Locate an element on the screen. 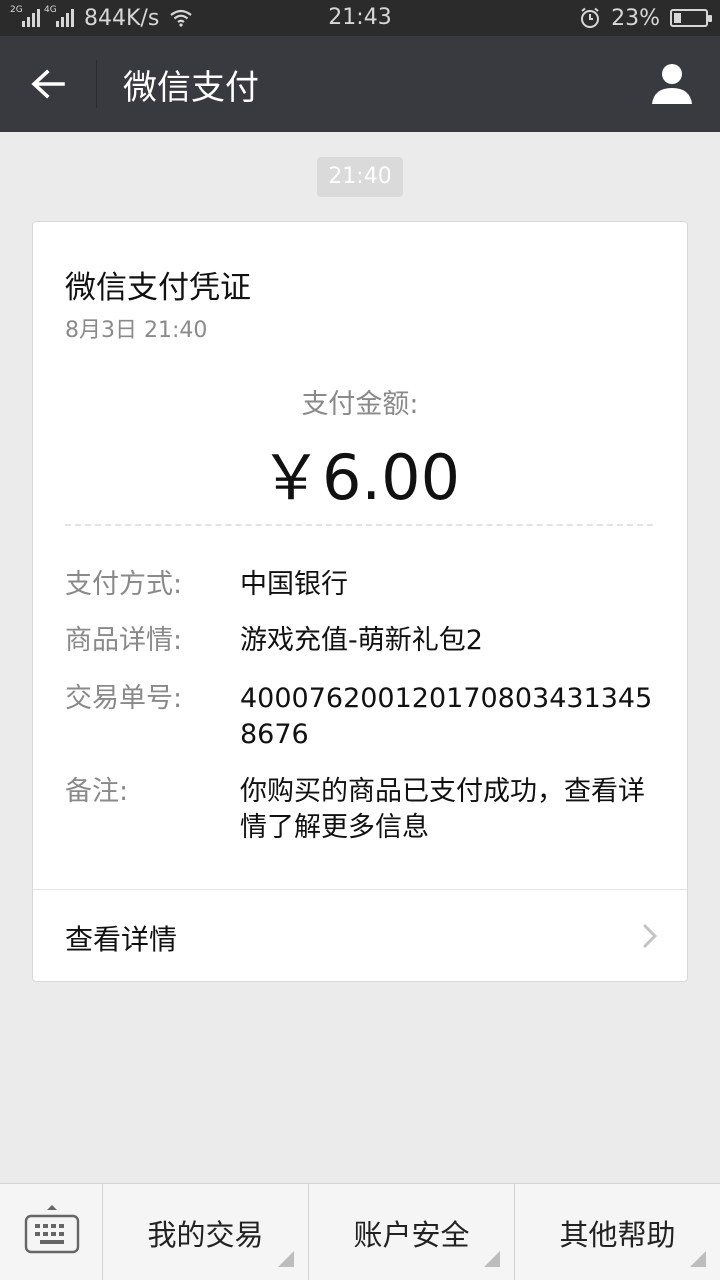 This screenshot has height=1280, width=720. view-details-link: 查看详情 is located at coordinates (360, 936).